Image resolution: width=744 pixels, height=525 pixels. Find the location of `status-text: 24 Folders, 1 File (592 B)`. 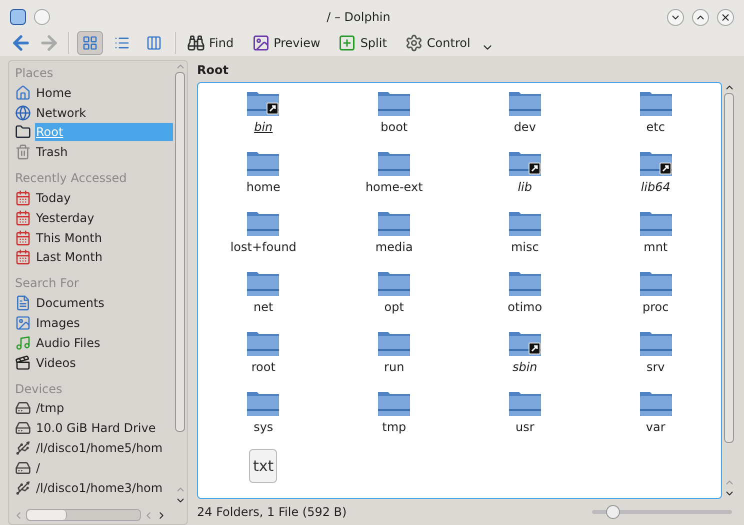

status-text: 24 Folders, 1 File (592 B) is located at coordinates (272, 512).